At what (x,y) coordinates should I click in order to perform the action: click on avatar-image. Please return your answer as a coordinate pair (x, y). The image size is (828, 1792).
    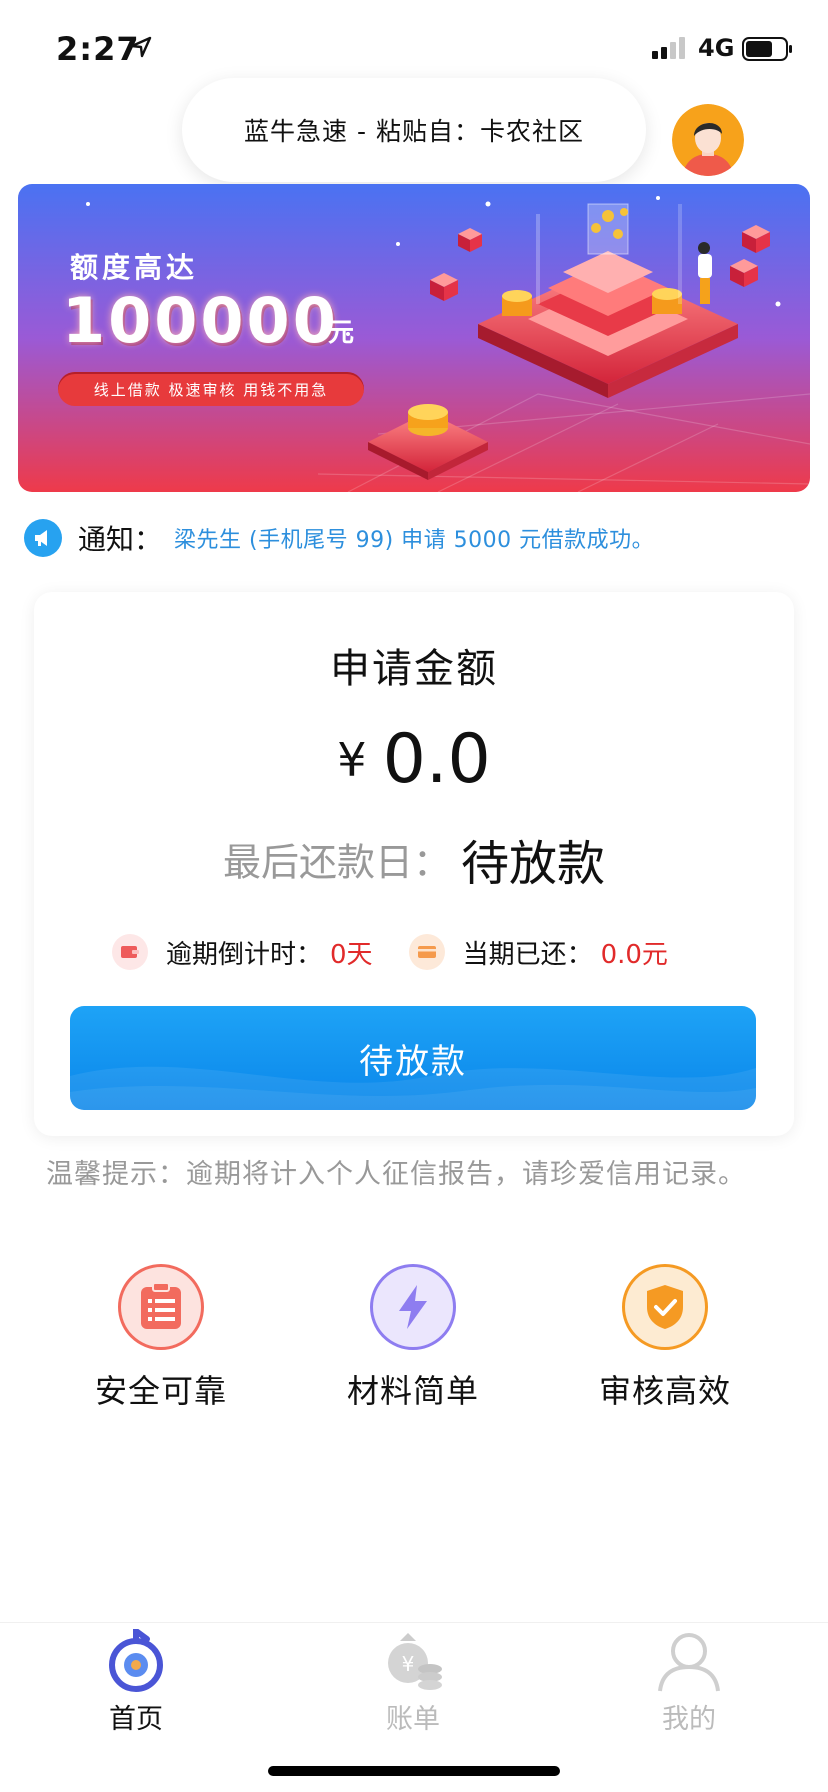
    Looking at the image, I should click on (708, 140).